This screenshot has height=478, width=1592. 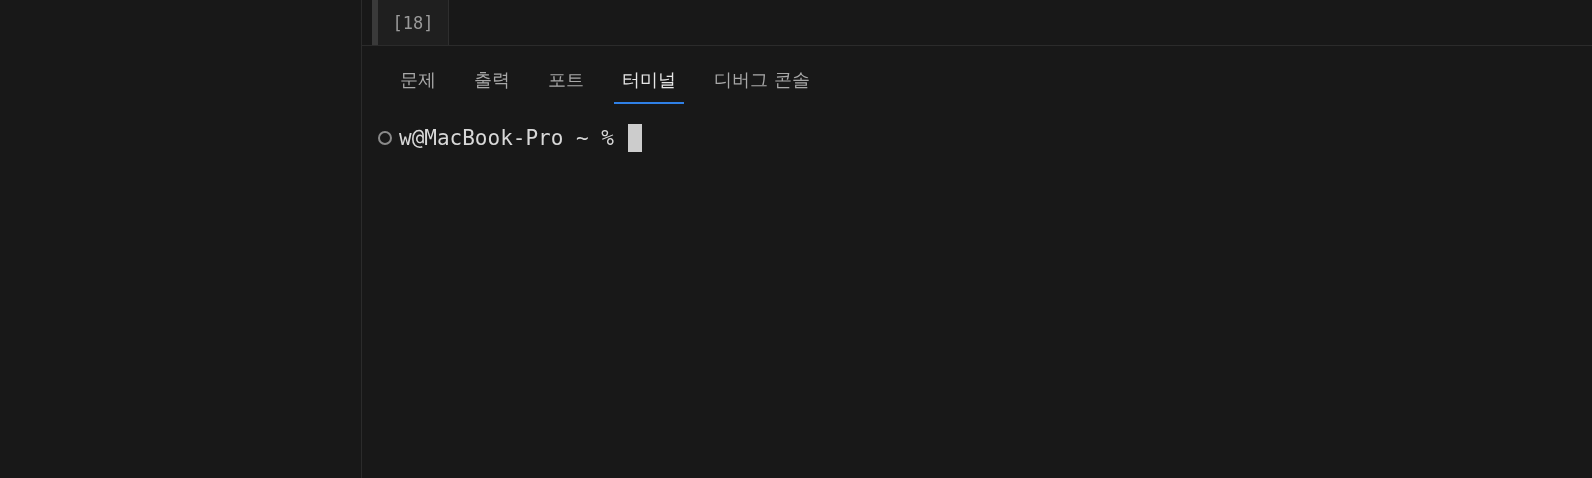 I want to click on panel-tab: 포트, so click(x=566, y=84).